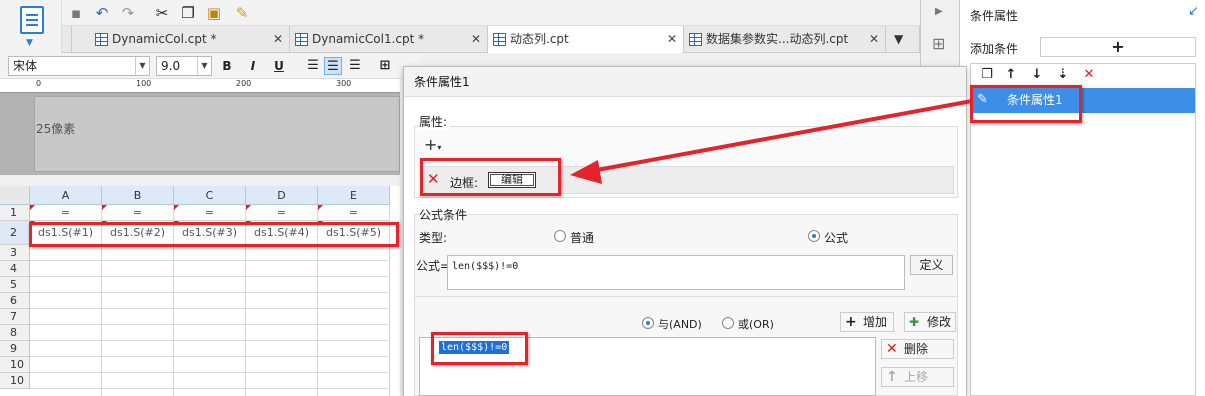 Image resolution: width=1205 pixels, height=396 pixels. What do you see at coordinates (875, 322) in the screenshot?
I see `button-label: 增加` at bounding box center [875, 322].